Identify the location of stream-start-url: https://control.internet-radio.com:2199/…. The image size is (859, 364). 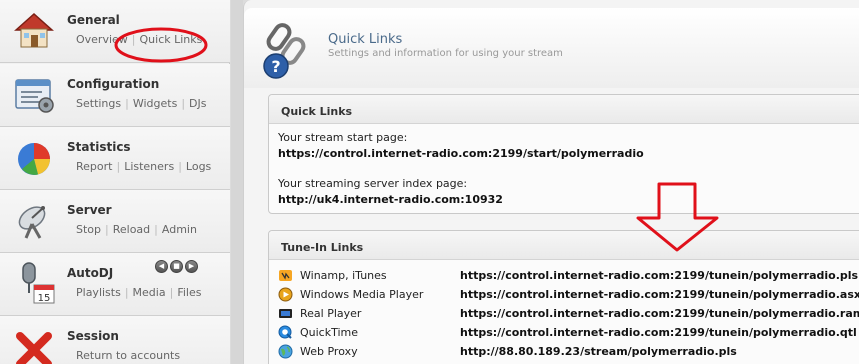
(461, 153).